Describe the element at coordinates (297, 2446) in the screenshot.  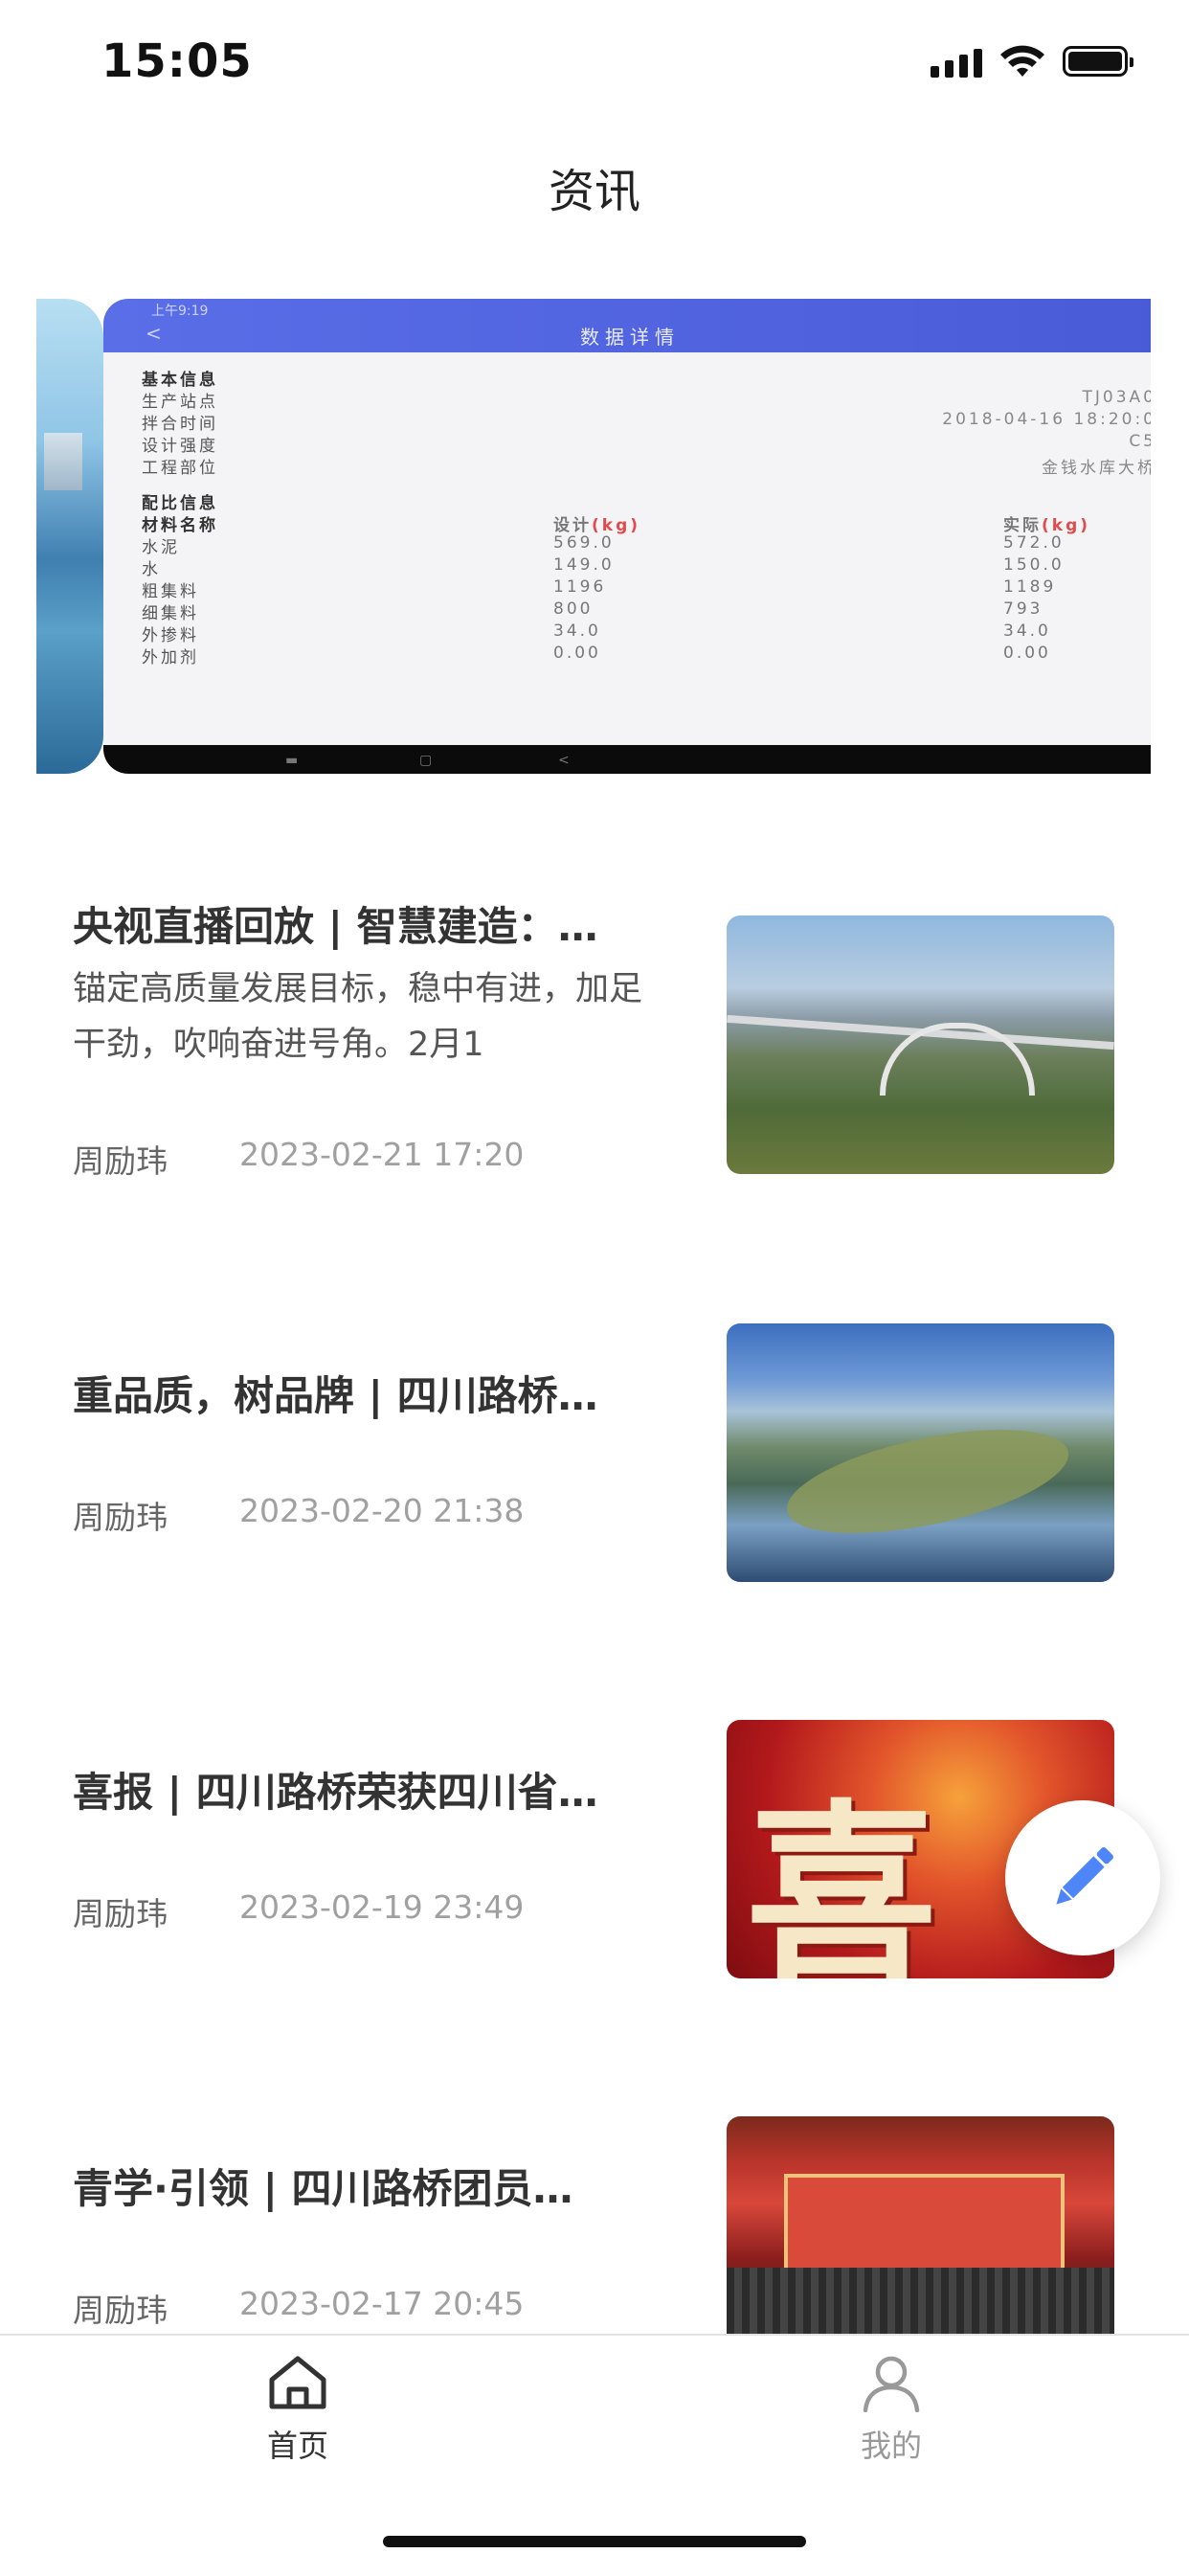
I see `tab-home-label: 首页` at that location.